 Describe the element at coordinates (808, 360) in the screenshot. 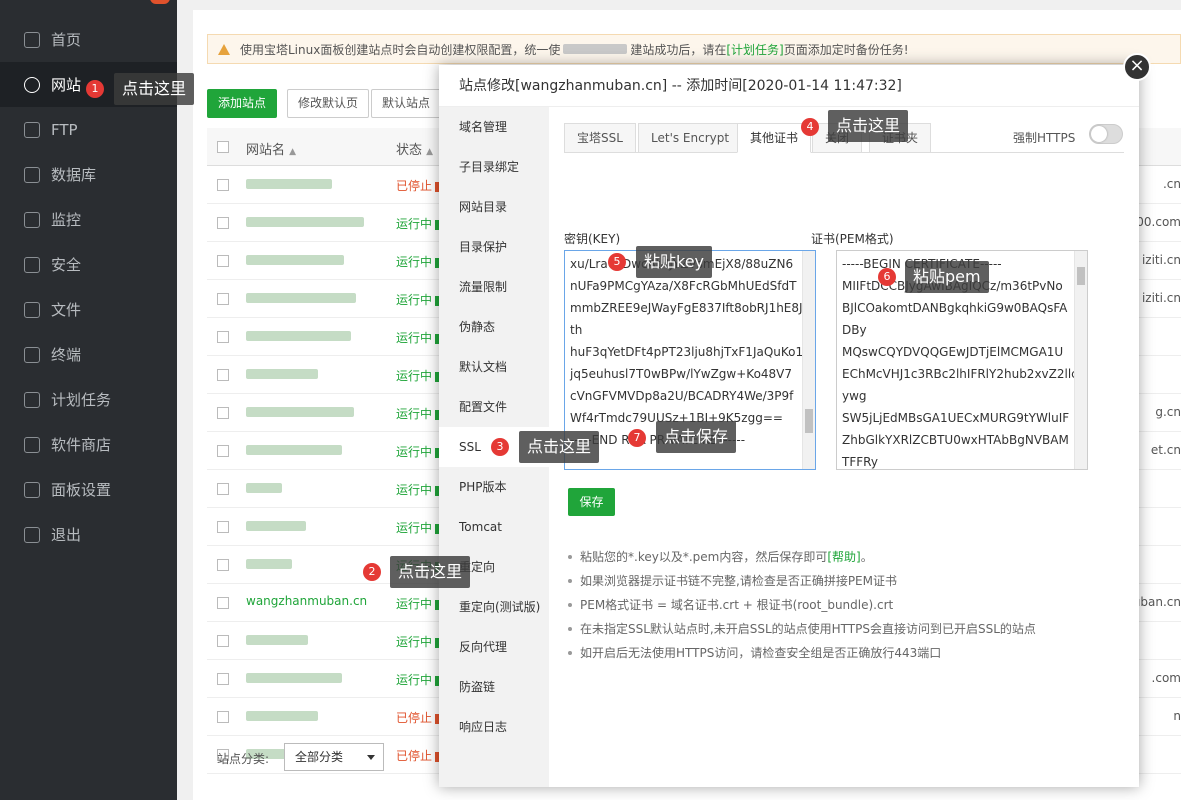

I see `key-scrollbar` at that location.